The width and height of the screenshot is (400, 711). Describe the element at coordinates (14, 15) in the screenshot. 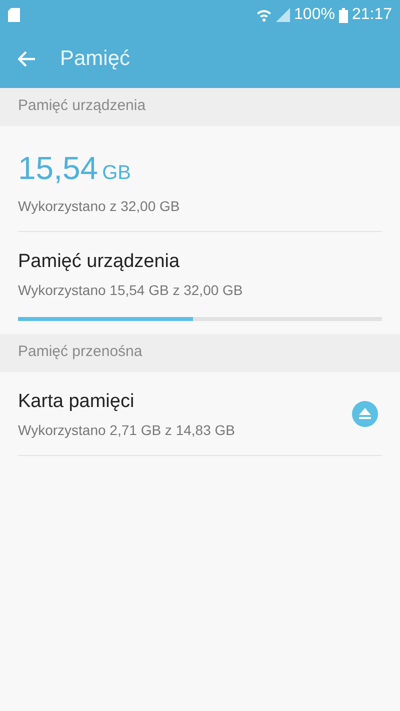

I see `sd-card-icon` at that location.